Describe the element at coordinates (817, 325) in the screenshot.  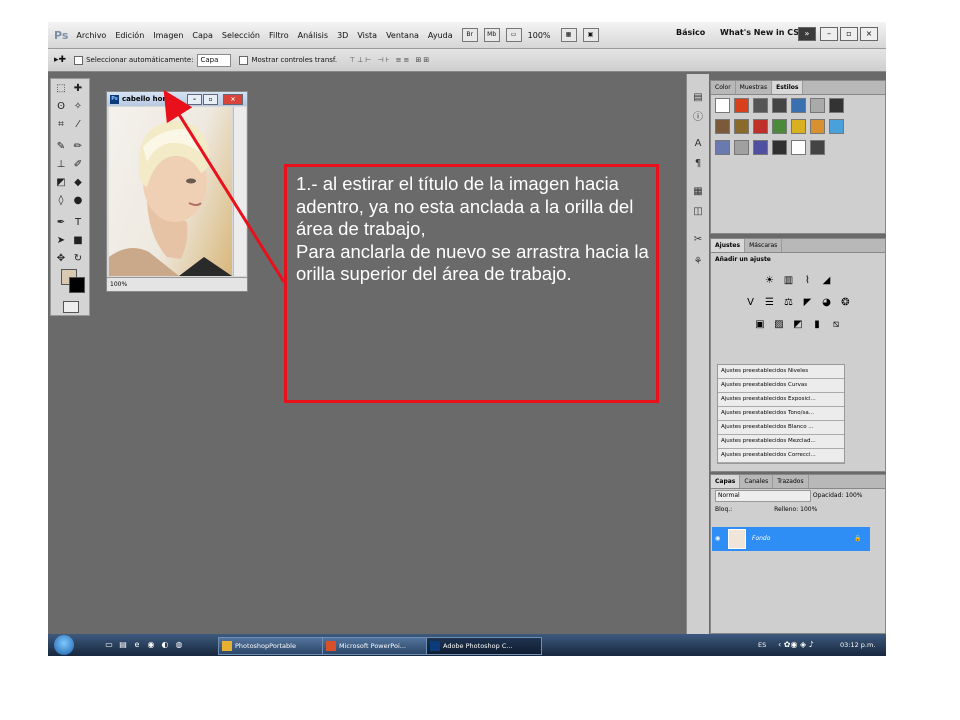
I see `gradient-map-icon: ▮` at that location.